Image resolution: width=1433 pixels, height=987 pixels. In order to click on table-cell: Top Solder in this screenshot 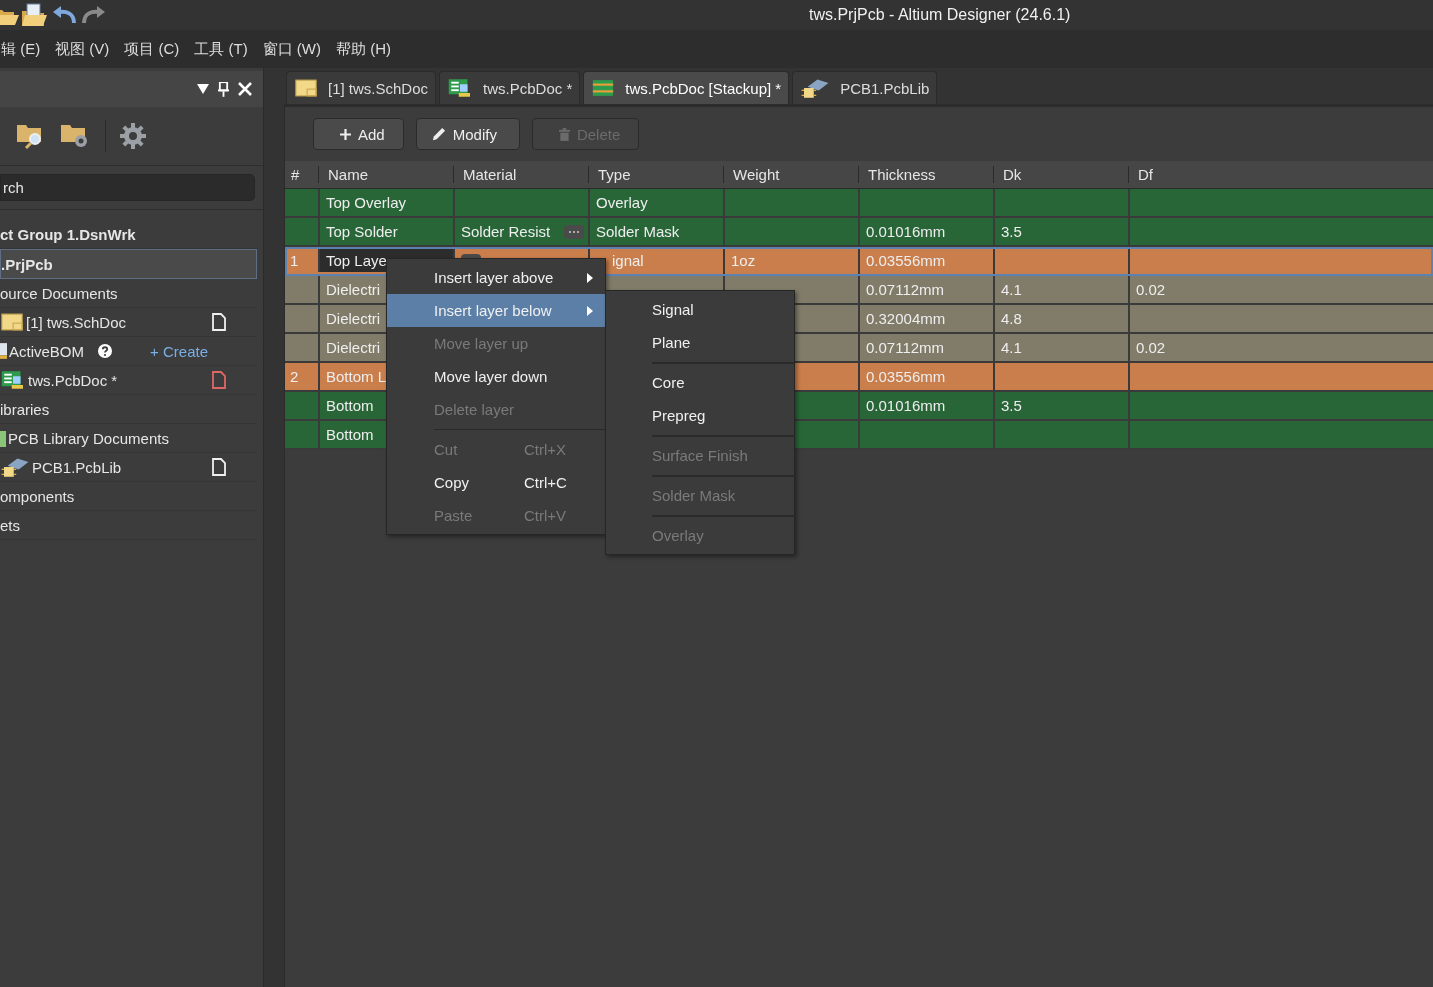, I will do `click(362, 231)`.